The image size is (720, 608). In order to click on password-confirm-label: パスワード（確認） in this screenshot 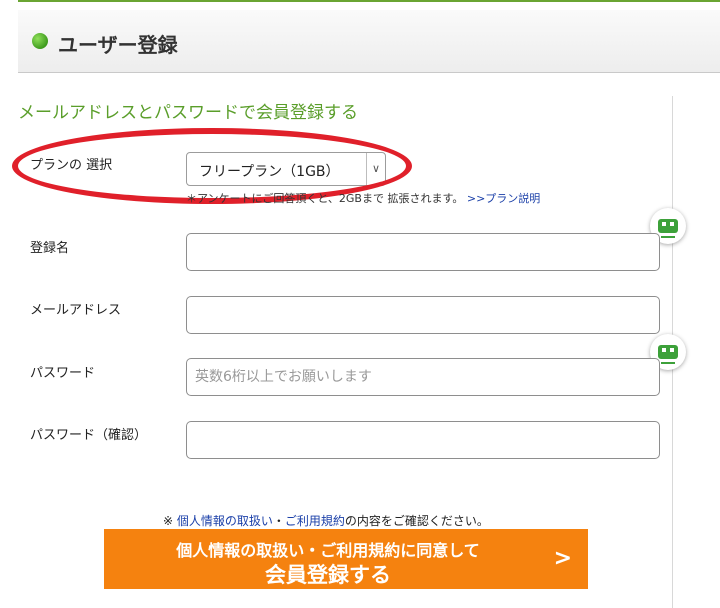, I will do `click(89, 435)`.